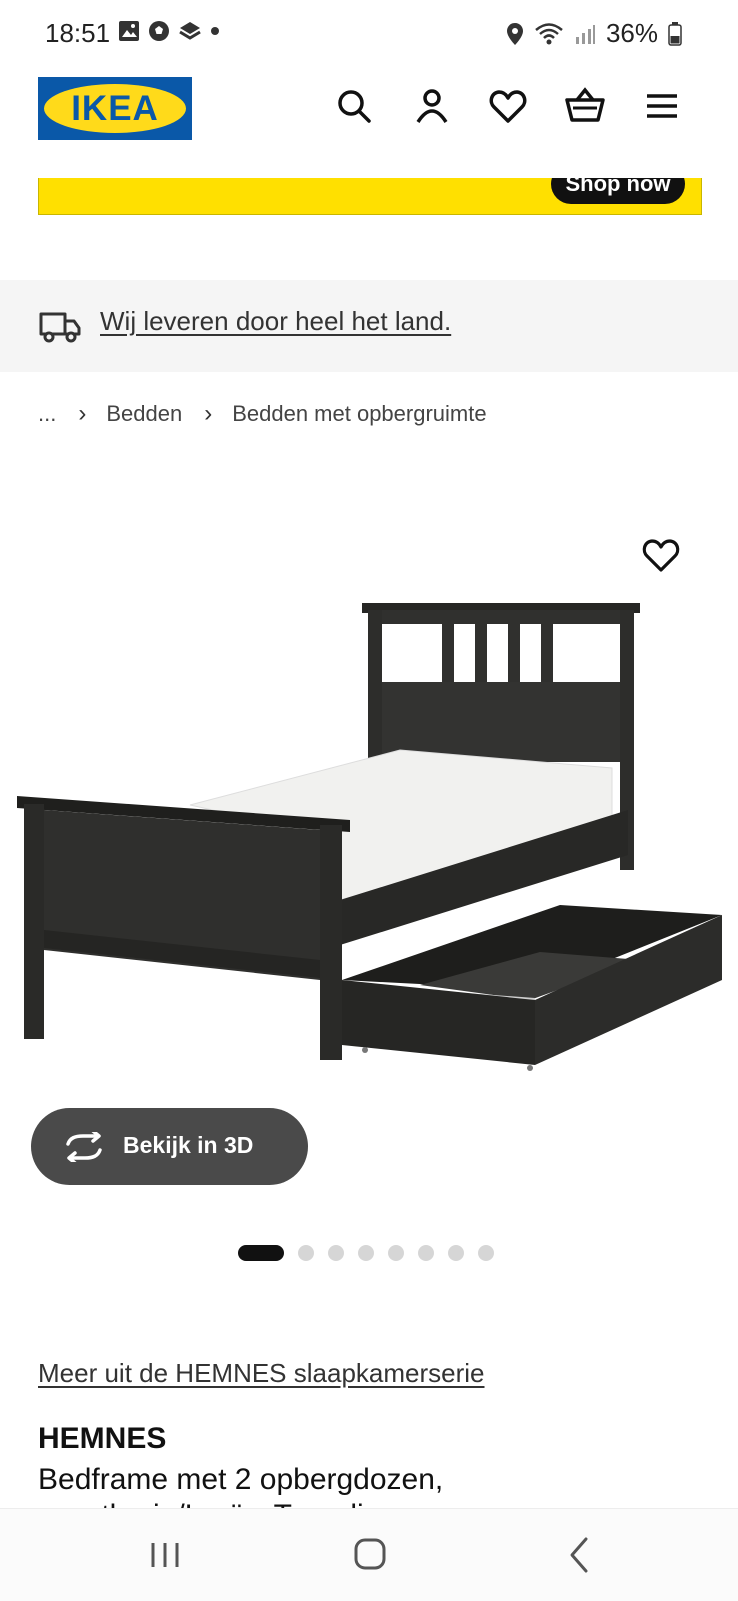 This screenshot has width=738, height=1601. I want to click on location-icon, so click(514, 33).